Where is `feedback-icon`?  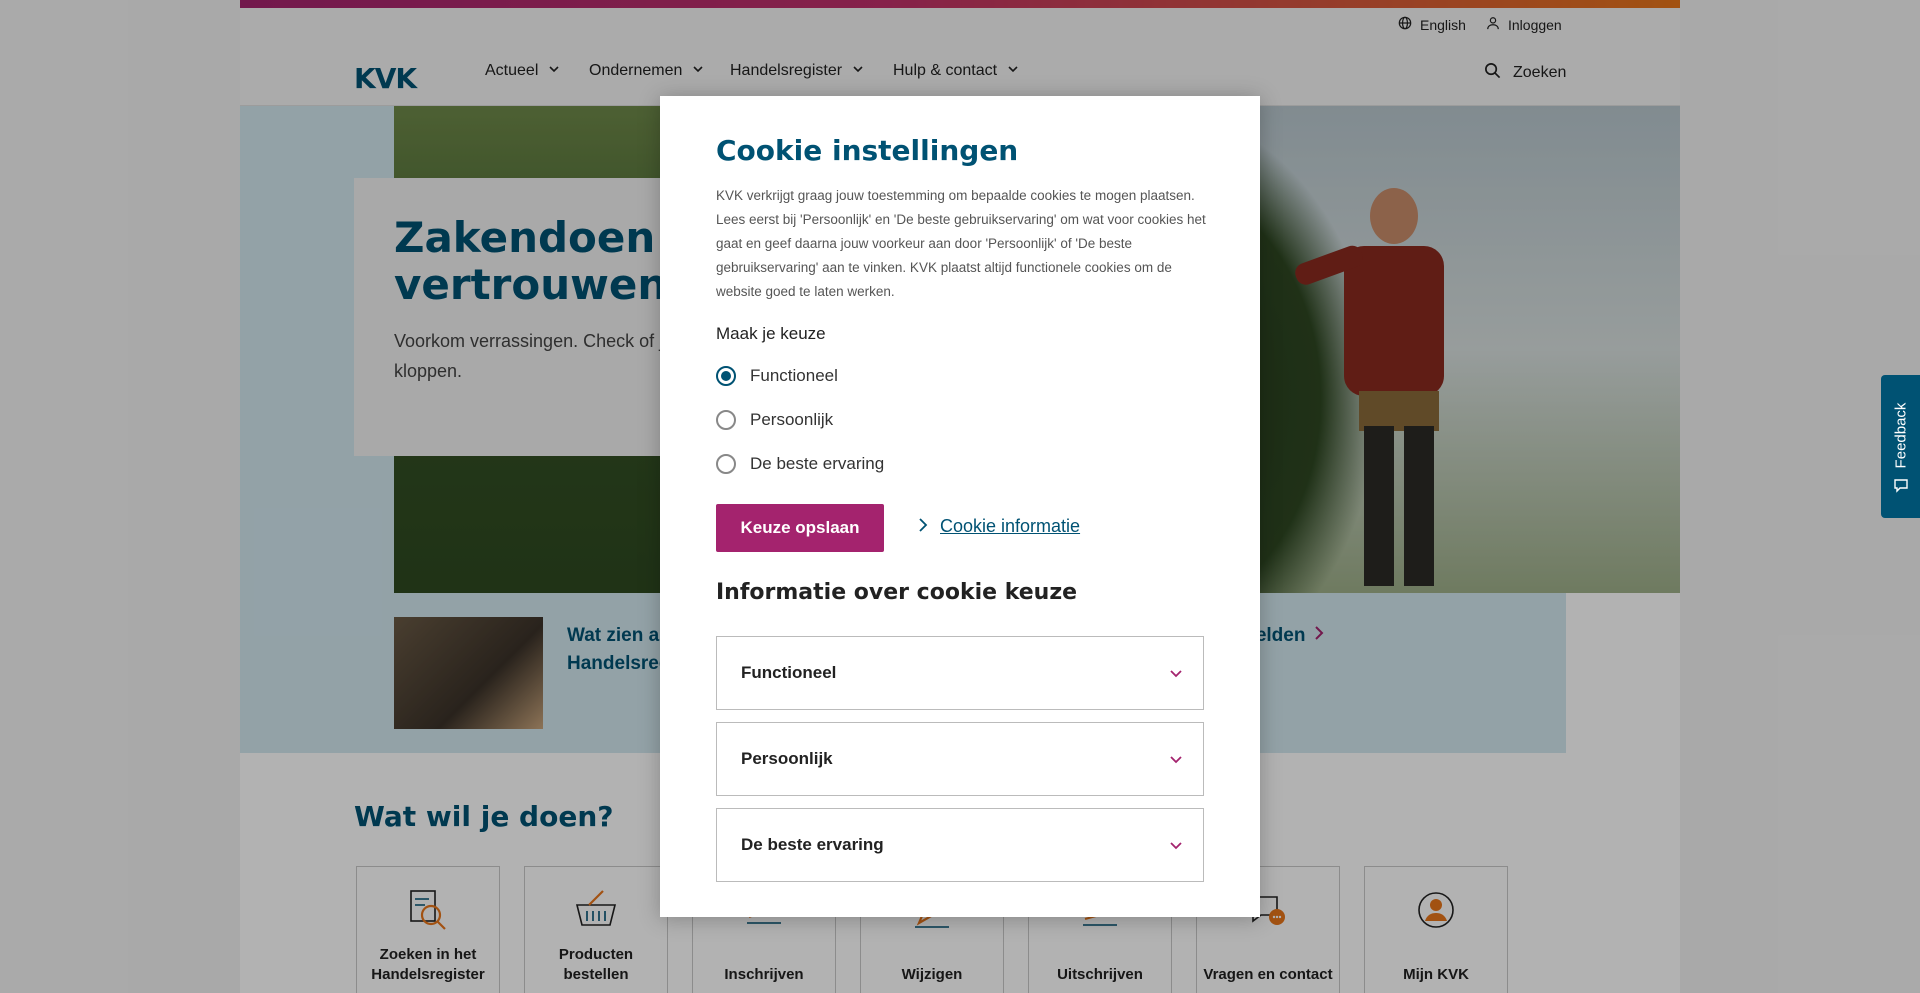 feedback-icon is located at coordinates (1901, 486).